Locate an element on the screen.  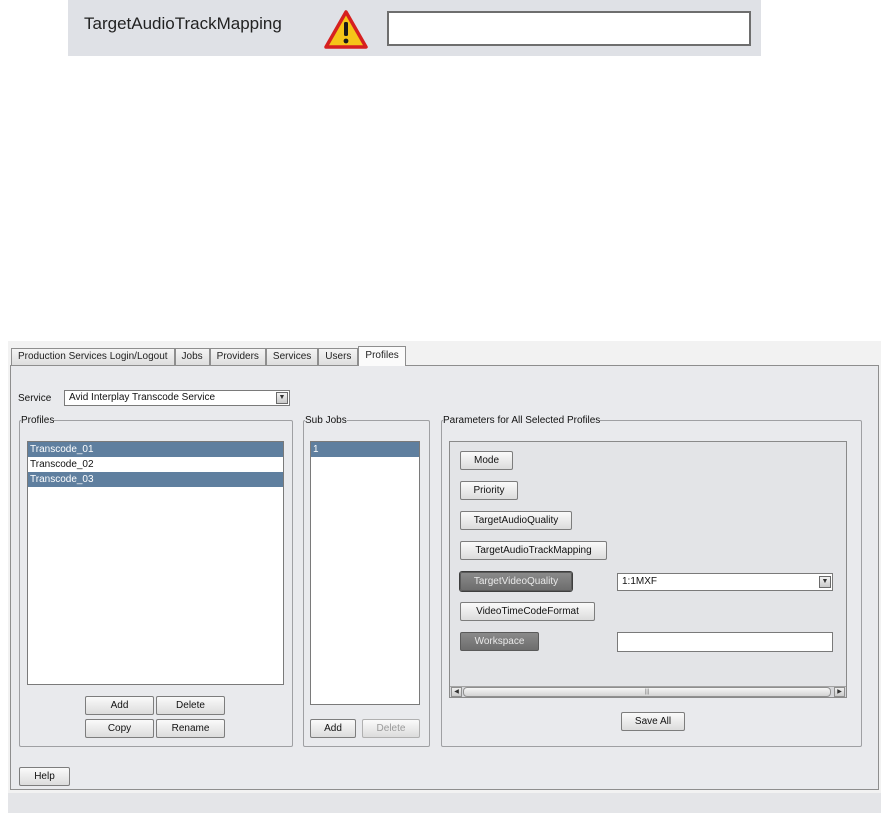
tab-users: Users is located at coordinates (338, 357).